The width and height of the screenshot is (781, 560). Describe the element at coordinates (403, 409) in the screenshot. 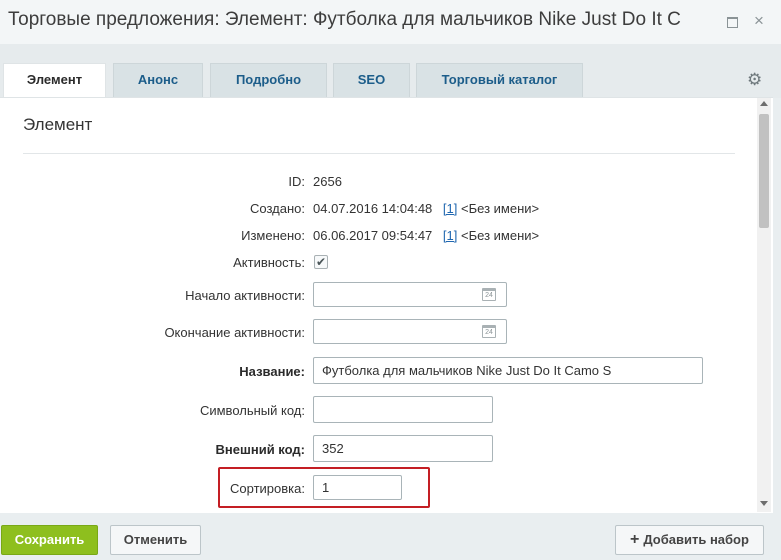

I see `code-input` at that location.